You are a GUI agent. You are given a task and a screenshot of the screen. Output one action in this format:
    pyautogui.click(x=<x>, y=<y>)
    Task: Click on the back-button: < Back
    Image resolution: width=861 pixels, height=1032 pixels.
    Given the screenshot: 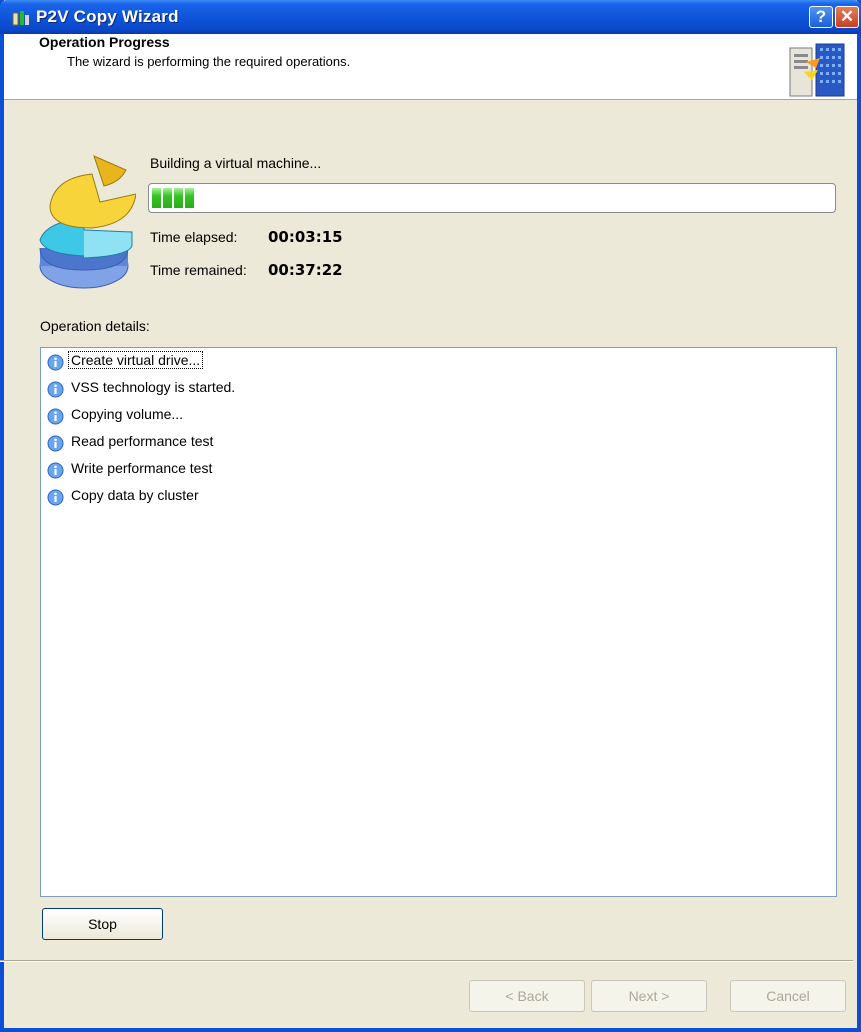 What is the action you would take?
    pyautogui.click(x=527, y=996)
    